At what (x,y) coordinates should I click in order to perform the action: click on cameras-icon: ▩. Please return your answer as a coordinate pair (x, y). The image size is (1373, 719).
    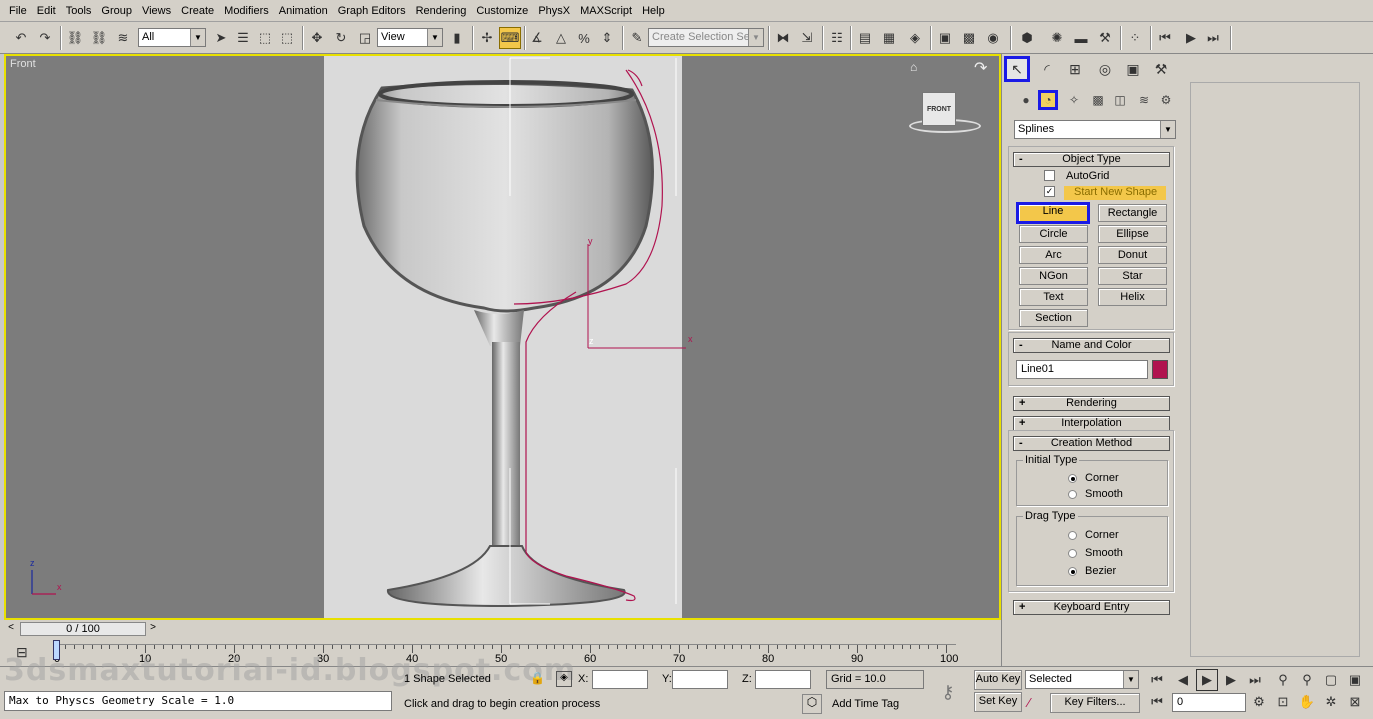
    Looking at the image, I should click on (1098, 100).